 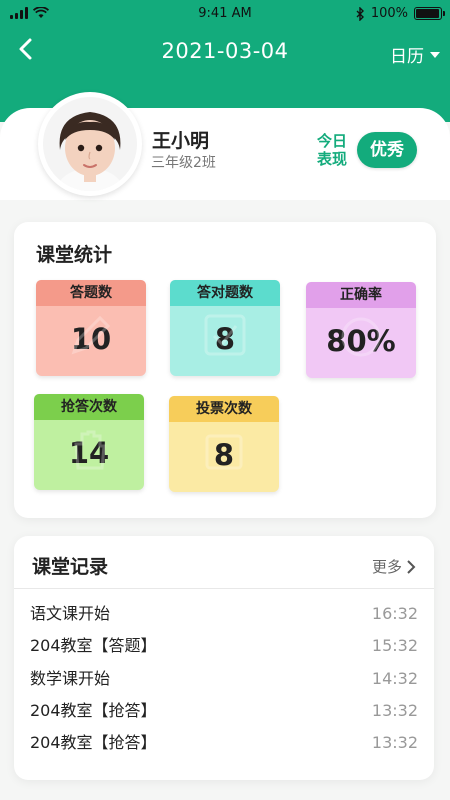 What do you see at coordinates (70, 613) in the screenshot?
I see `record-text: 语文课开始` at bounding box center [70, 613].